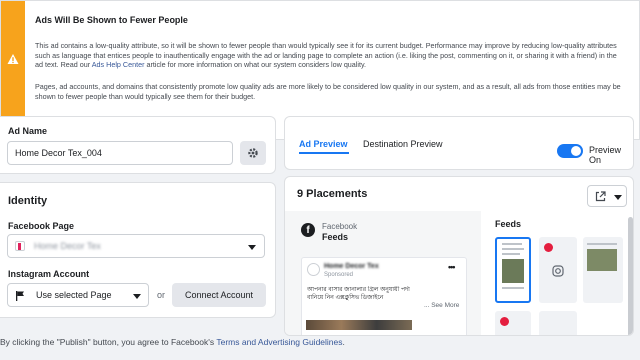  What do you see at coordinates (600, 196) in the screenshot?
I see `external-link-icon` at bounding box center [600, 196].